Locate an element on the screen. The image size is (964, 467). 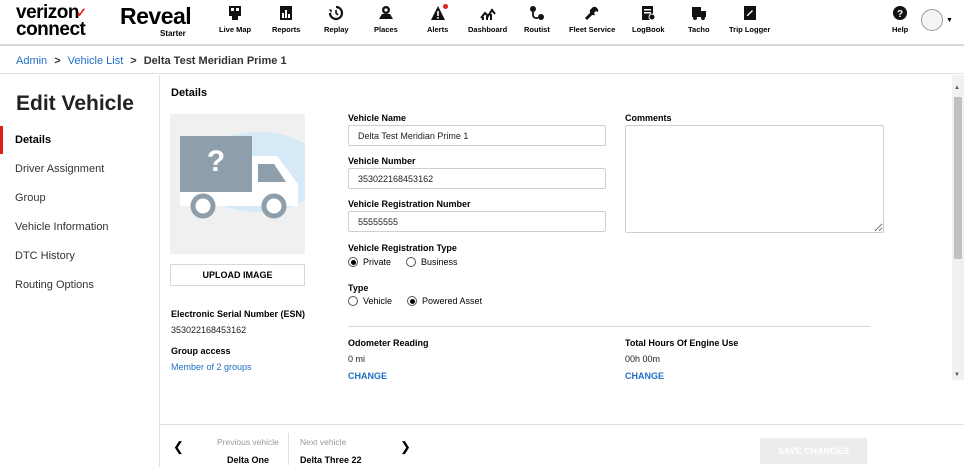
radio-private is located at coordinates (353, 262).